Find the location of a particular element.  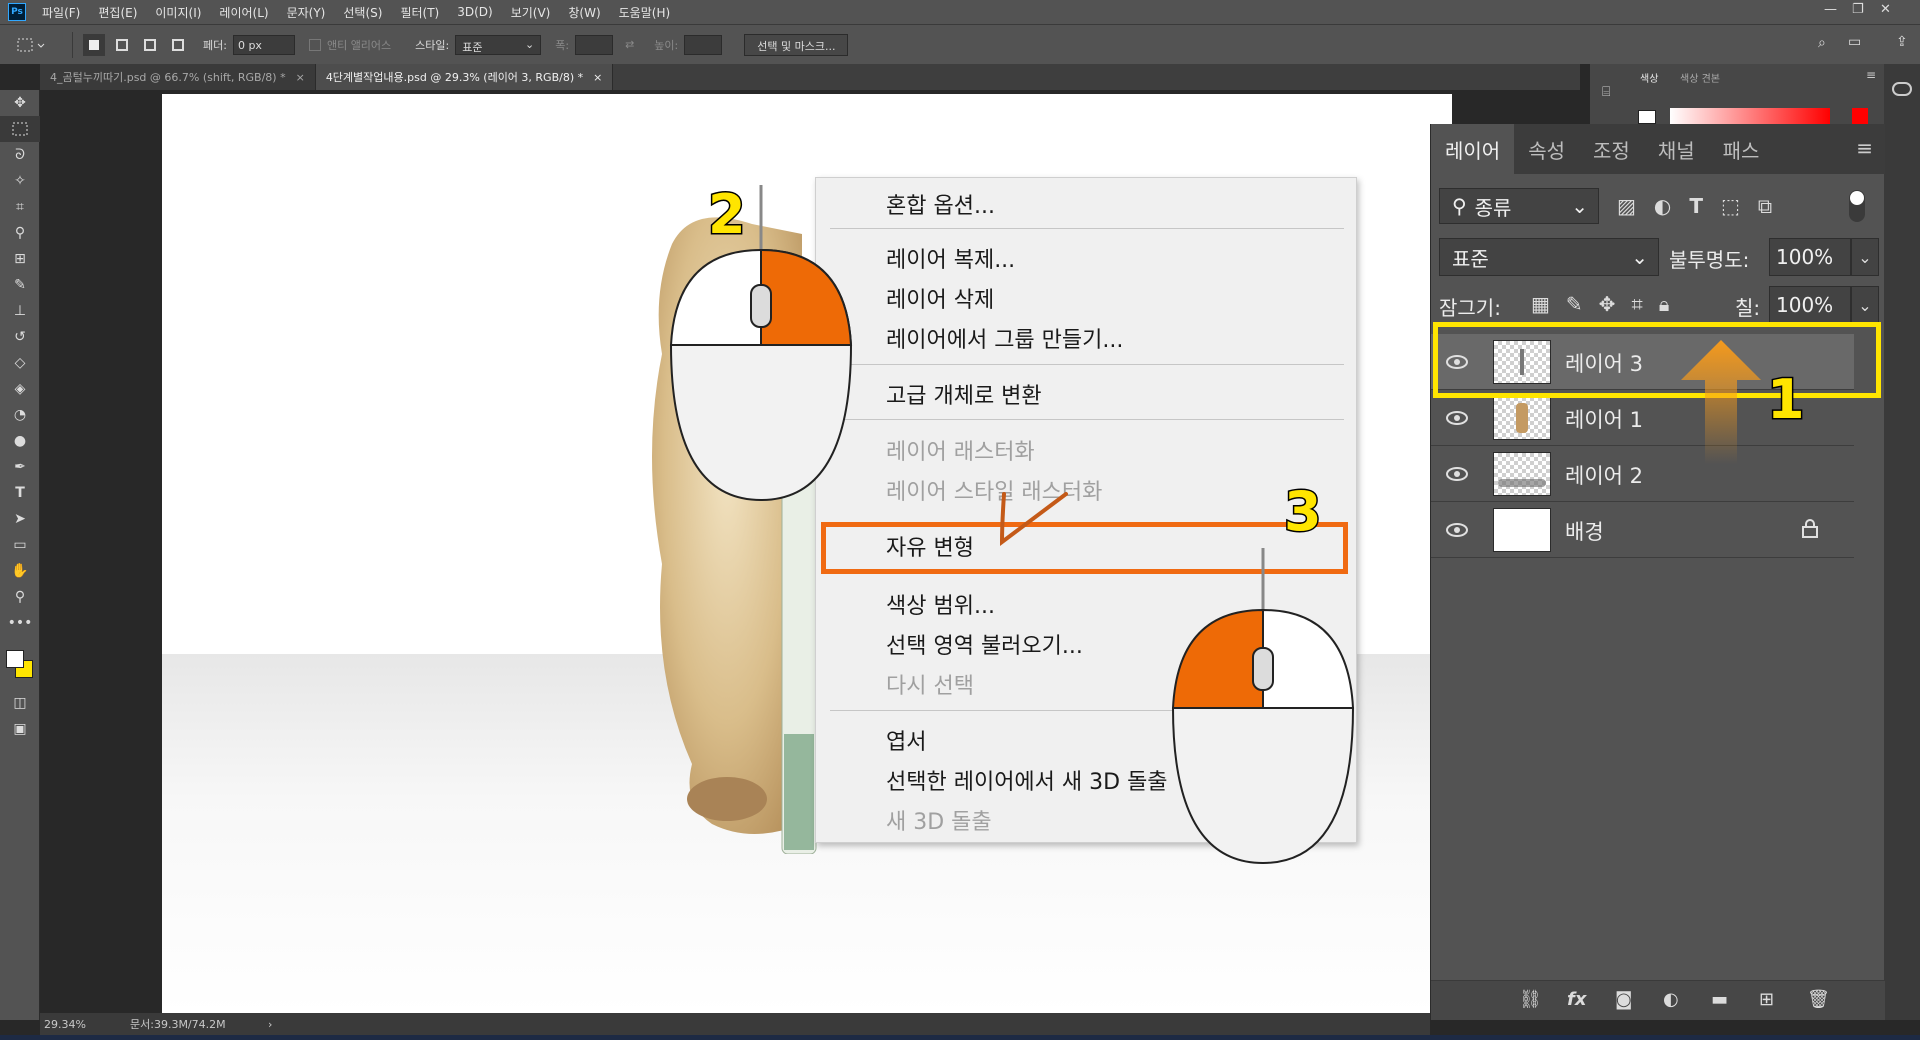

blend-mode-select: 표준 ⌄ is located at coordinates (1549, 257).